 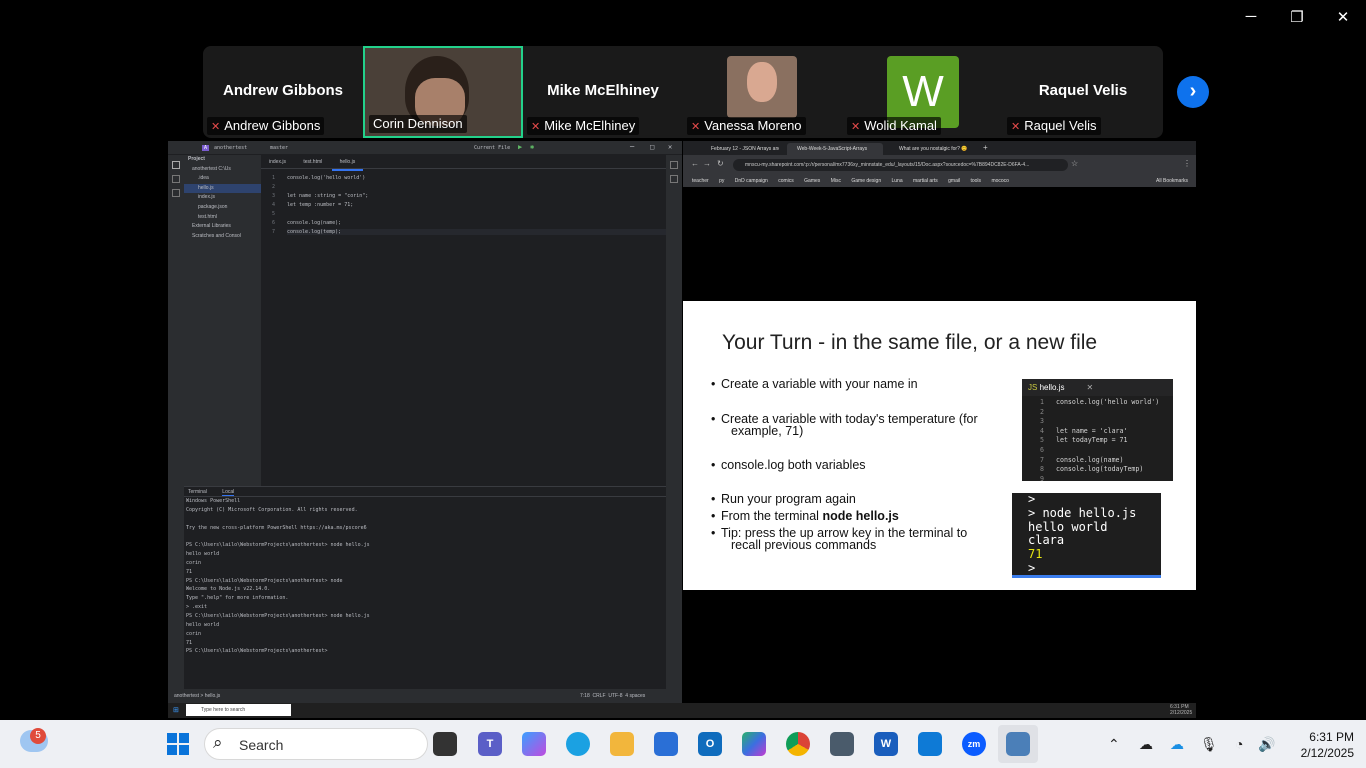 What do you see at coordinates (836, 181) in the screenshot?
I see `bookmark-item: Misc` at bounding box center [836, 181].